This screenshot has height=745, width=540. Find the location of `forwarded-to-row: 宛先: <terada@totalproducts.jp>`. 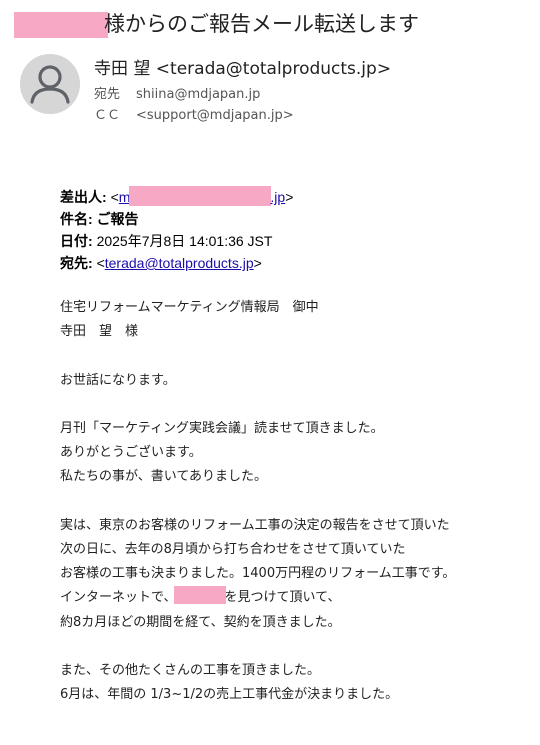

forwarded-to-row: 宛先: <terada@totalproducts.jp> is located at coordinates (161, 263).